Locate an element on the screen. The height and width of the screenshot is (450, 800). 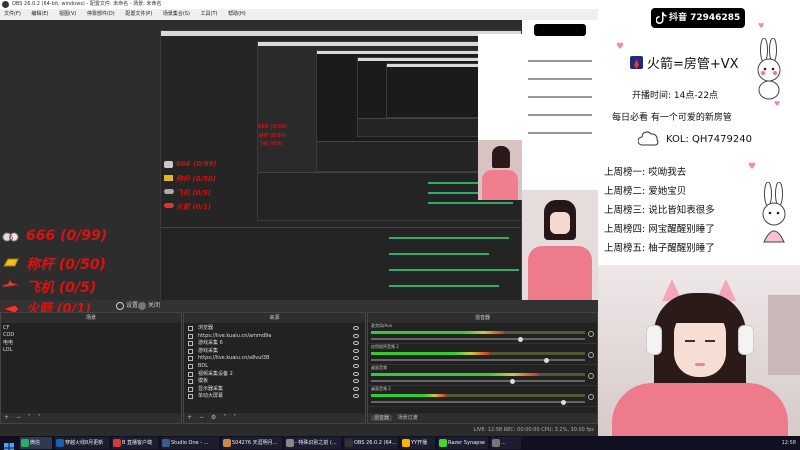
remove-source-button: − is located at coordinates (201, 417).